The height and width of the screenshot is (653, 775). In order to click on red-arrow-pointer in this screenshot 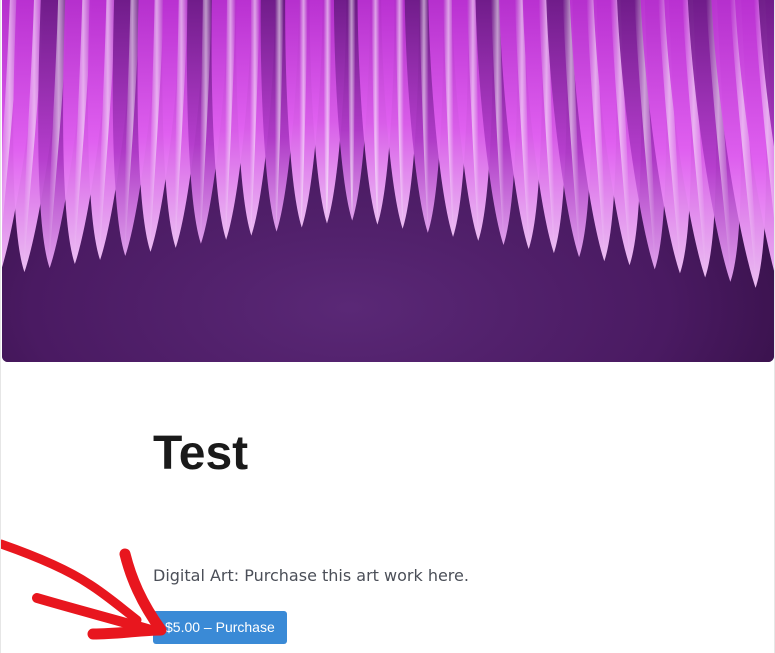, I will do `click(84, 589)`.